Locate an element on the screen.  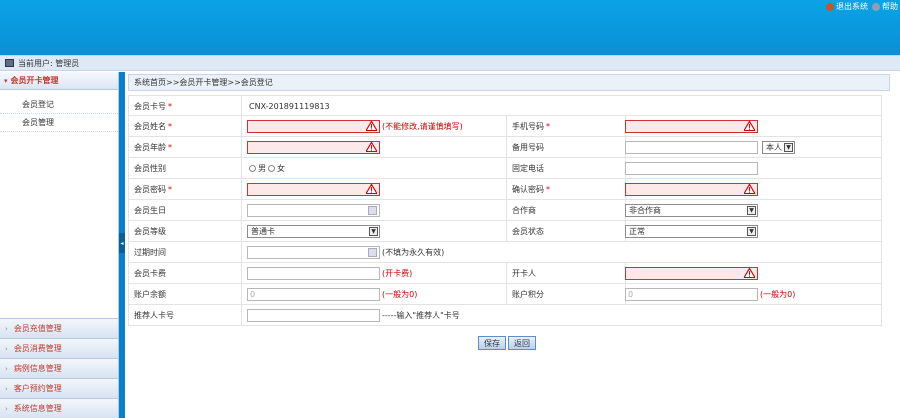
form-row: 会员等级 普通卡 ▼ 会员状态 正常 ▼ is located at coordinates (505, 231).